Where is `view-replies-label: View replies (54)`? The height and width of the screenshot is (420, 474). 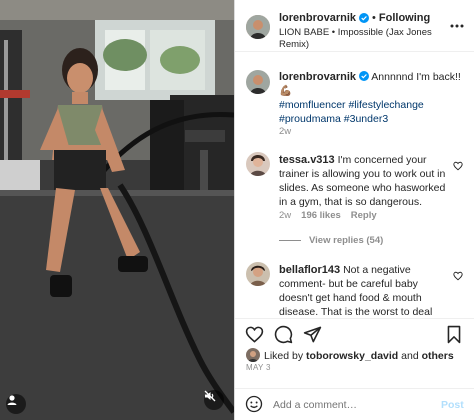 view-replies-label: View replies (54) is located at coordinates (346, 240).